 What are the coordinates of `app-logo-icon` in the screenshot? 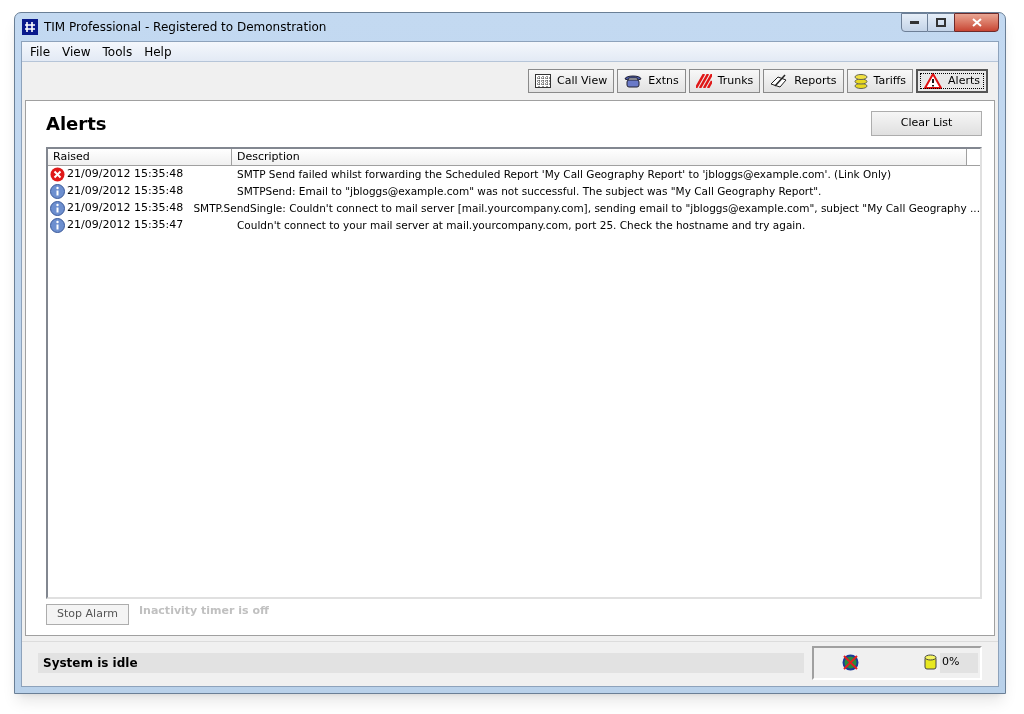 It's located at (30, 27).